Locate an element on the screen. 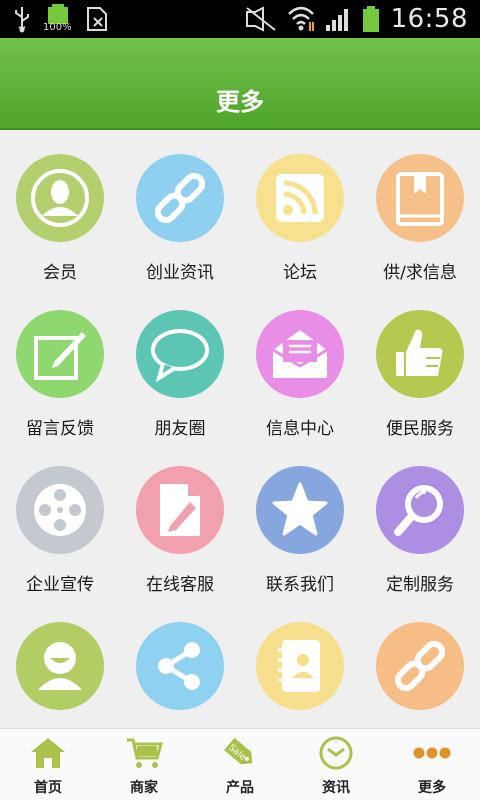 Image resolution: width=480 pixels, height=800 pixels. signal-icon is located at coordinates (336, 20).